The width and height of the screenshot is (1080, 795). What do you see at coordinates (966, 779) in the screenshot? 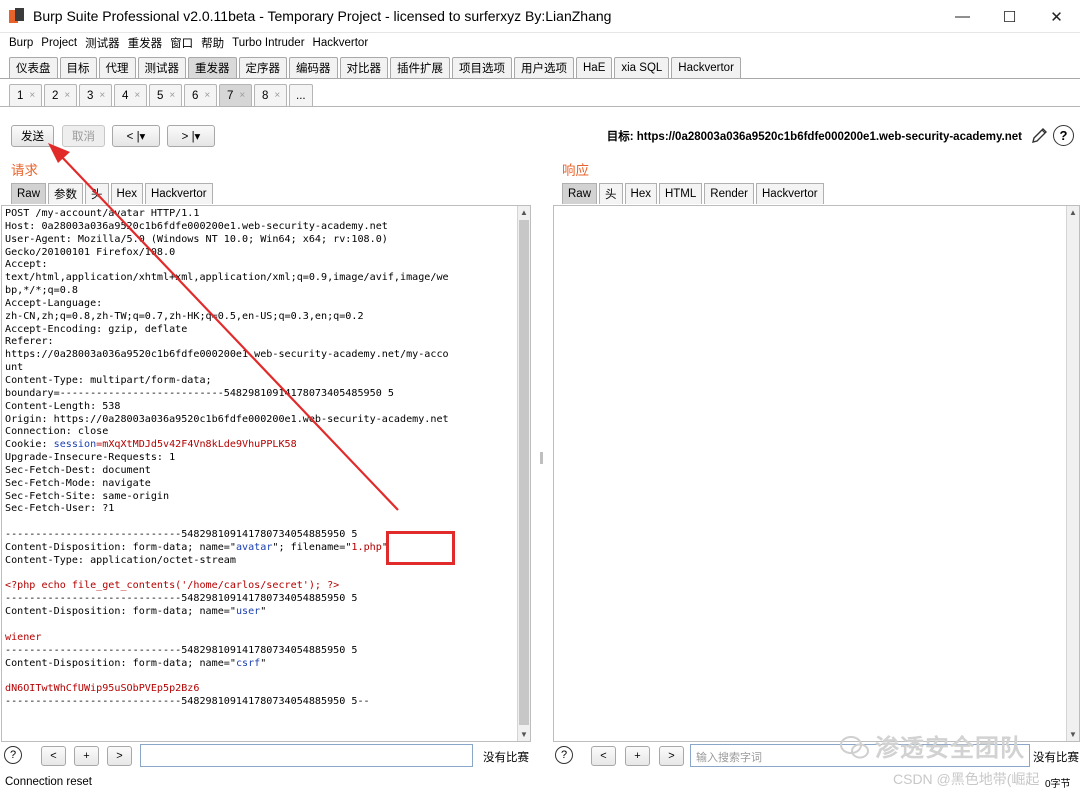
I see `csdn-watermark: CSDN @黑色地带(崛起` at bounding box center [966, 779].